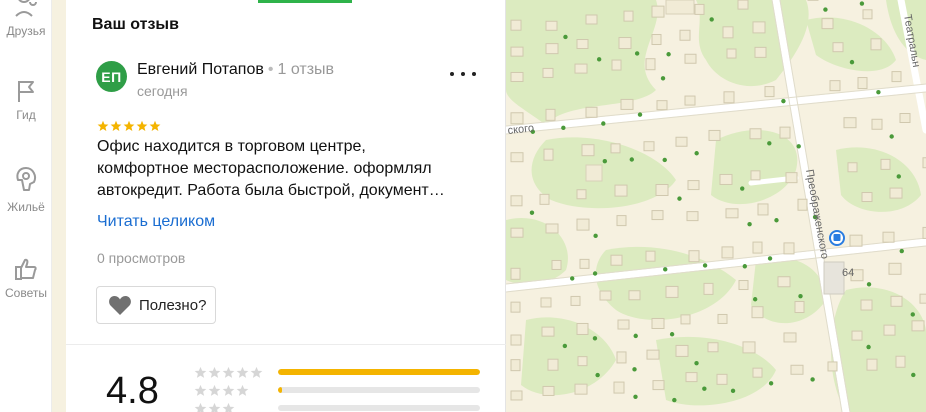 This screenshot has width=926, height=412. What do you see at coordinates (26, 278) in the screenshot?
I see `rail-item-tips: Советы` at bounding box center [26, 278].